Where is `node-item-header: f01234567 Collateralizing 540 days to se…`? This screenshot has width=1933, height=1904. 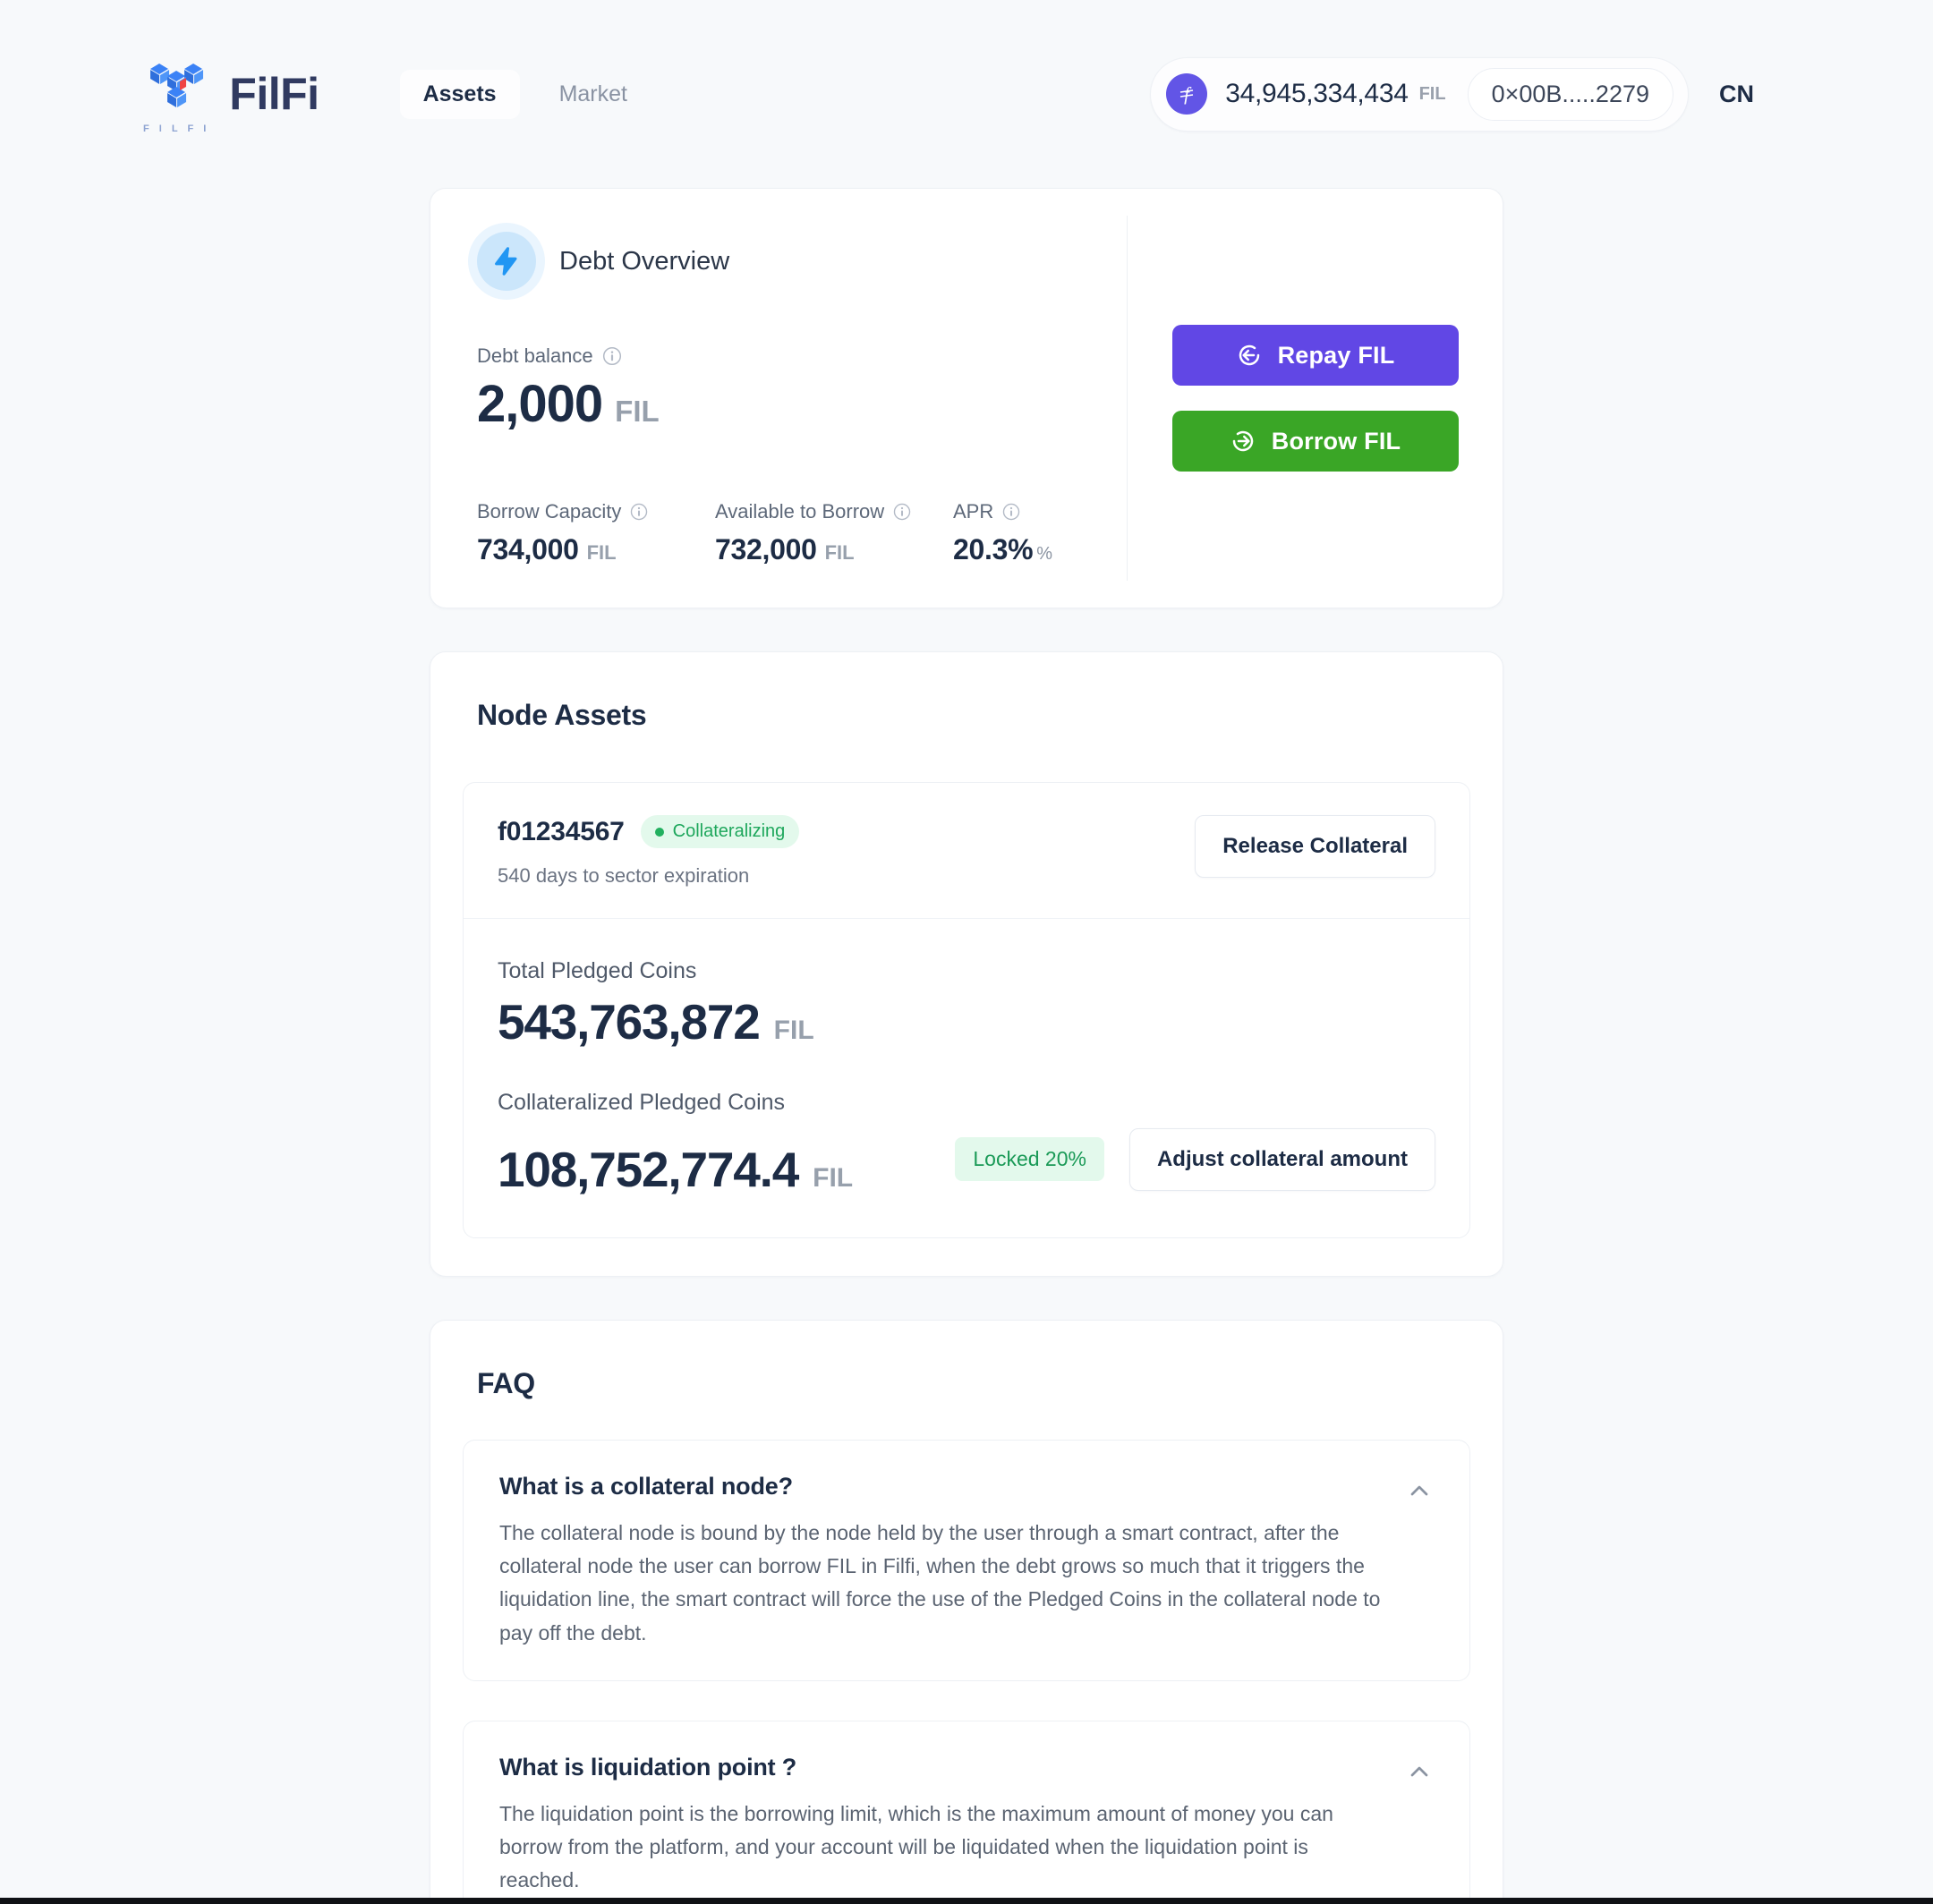
node-item-header: f01234567 Collateralizing 540 days to se… is located at coordinates (966, 851).